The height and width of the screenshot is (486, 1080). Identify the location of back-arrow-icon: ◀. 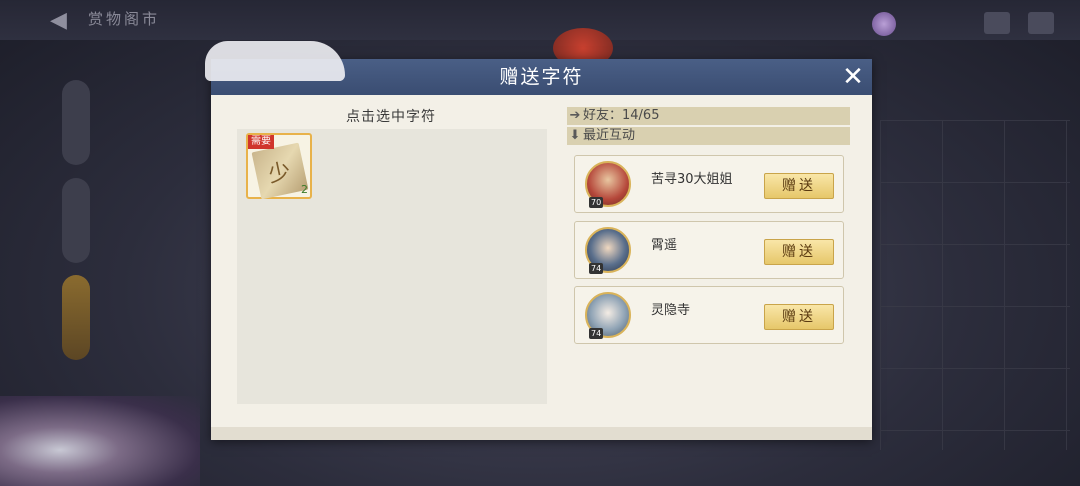
(58, 20).